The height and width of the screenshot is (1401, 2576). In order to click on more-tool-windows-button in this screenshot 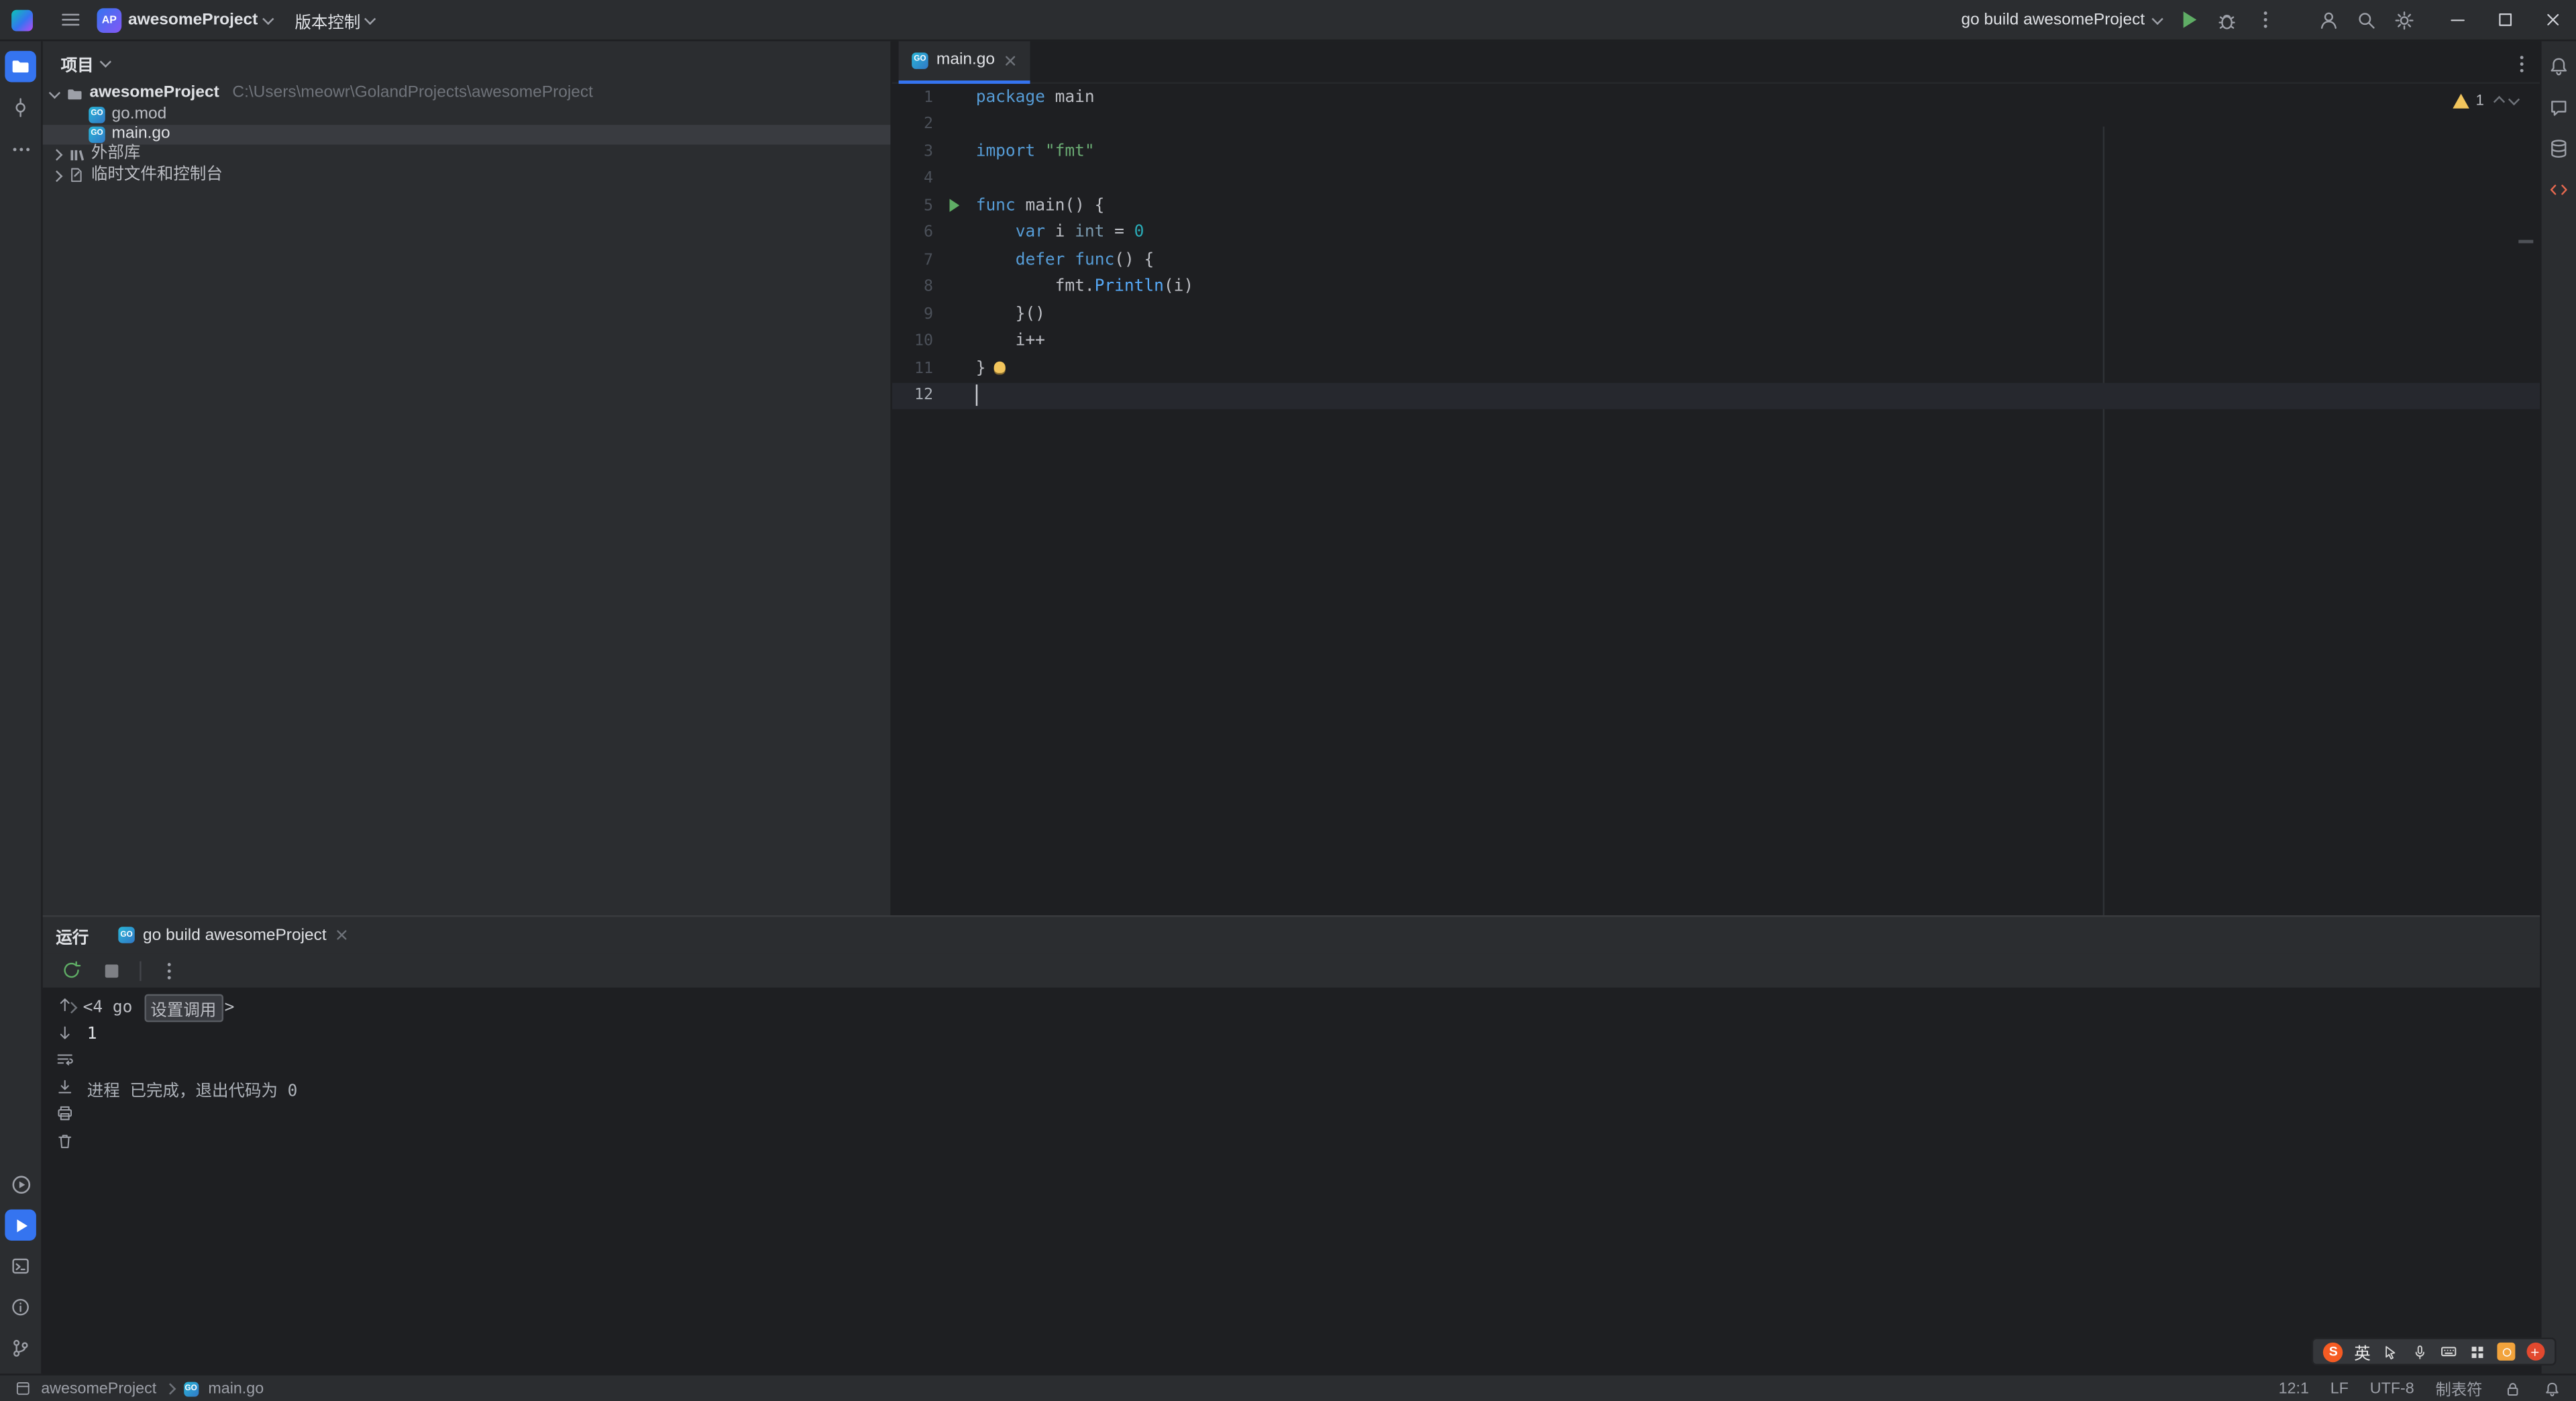, I will do `click(20, 148)`.